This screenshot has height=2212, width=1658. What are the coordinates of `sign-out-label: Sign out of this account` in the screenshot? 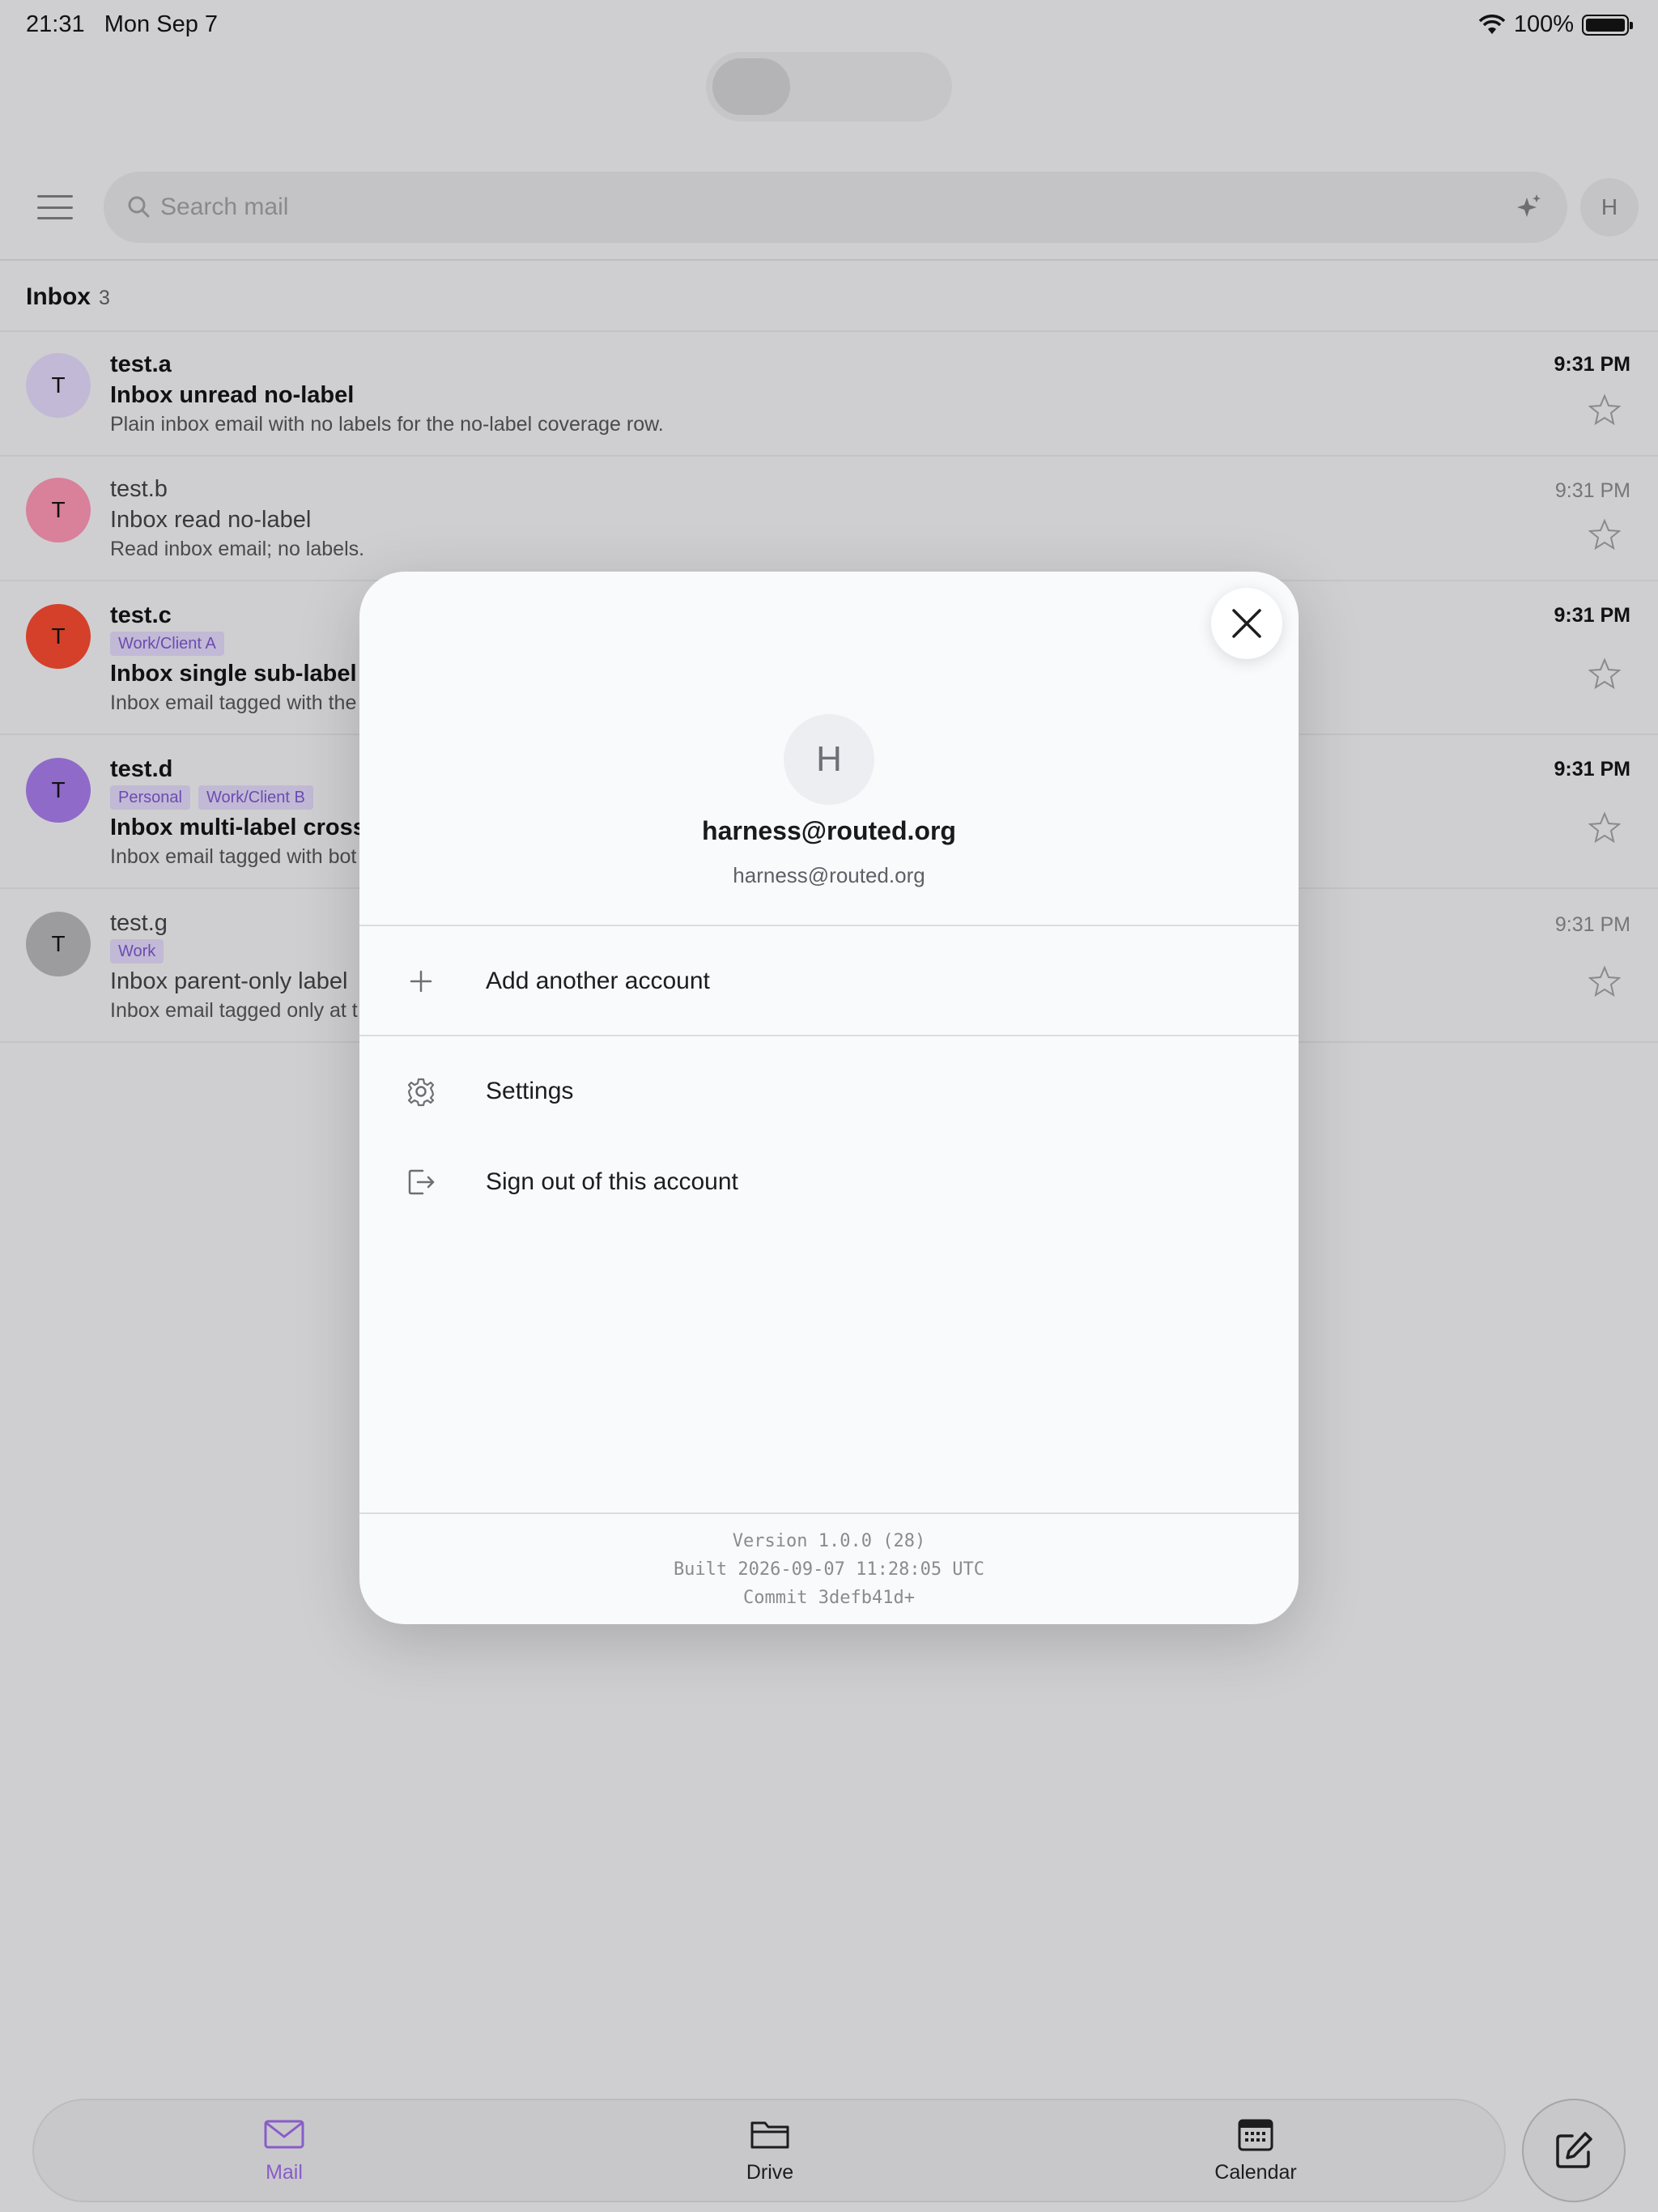 It's located at (612, 1181).